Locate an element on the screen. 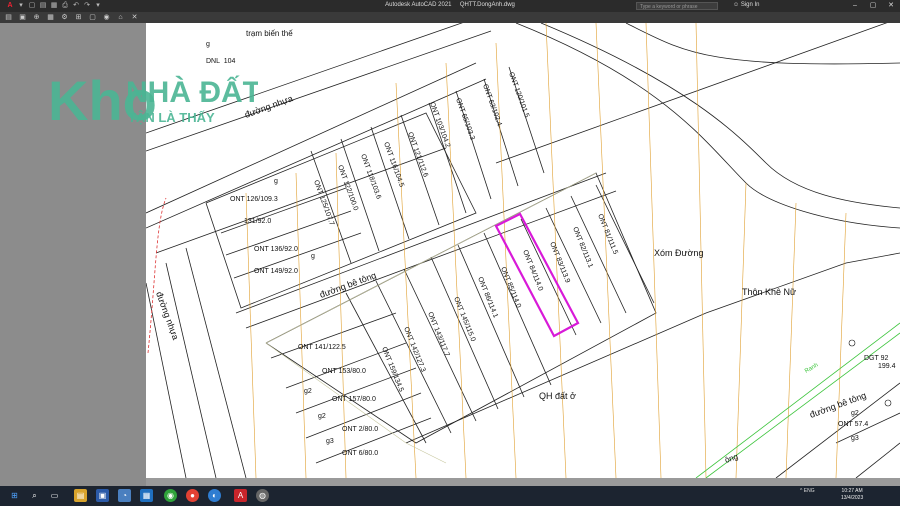 This screenshot has height=506, width=900. user-icon: ☺ is located at coordinates (736, 5).